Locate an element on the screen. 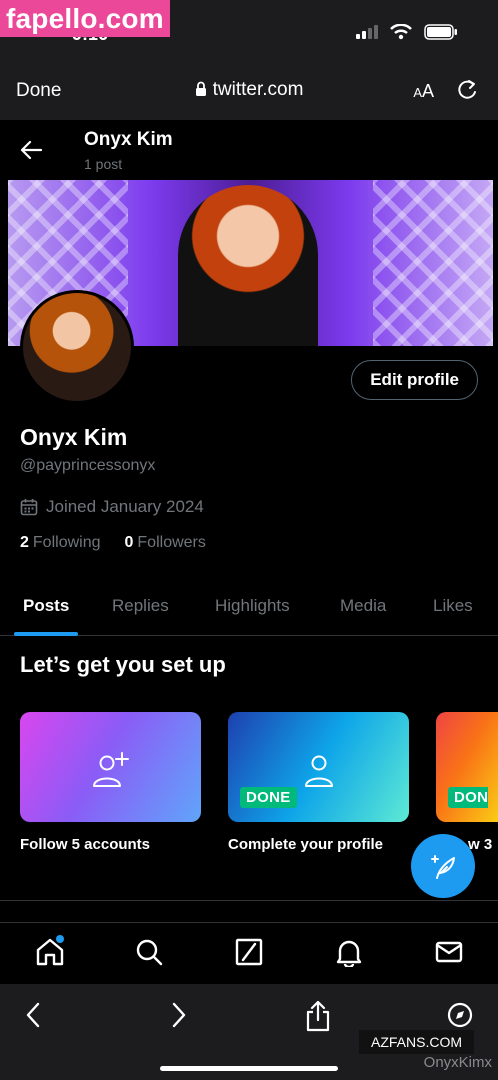 The height and width of the screenshot is (1080, 498). following-label: Following is located at coordinates (66, 542).